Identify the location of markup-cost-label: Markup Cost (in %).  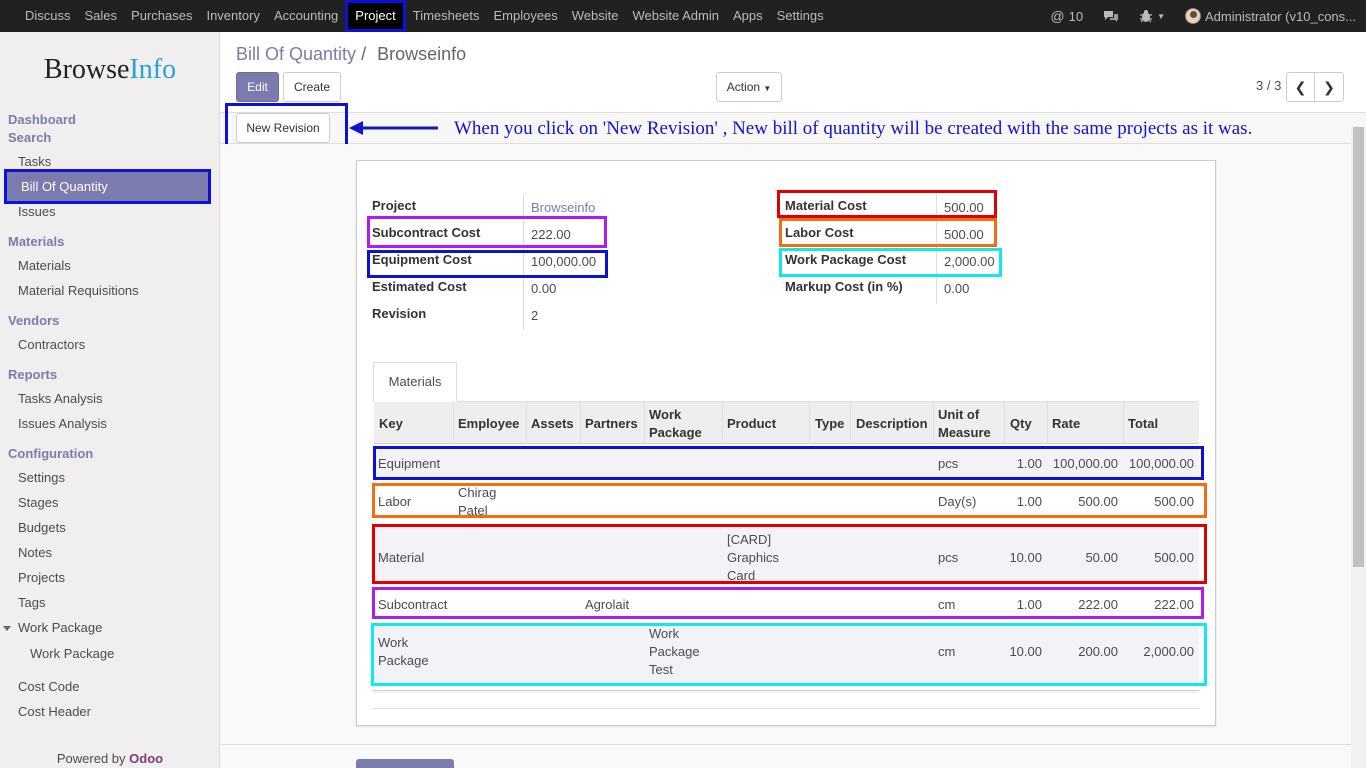
(844, 286).